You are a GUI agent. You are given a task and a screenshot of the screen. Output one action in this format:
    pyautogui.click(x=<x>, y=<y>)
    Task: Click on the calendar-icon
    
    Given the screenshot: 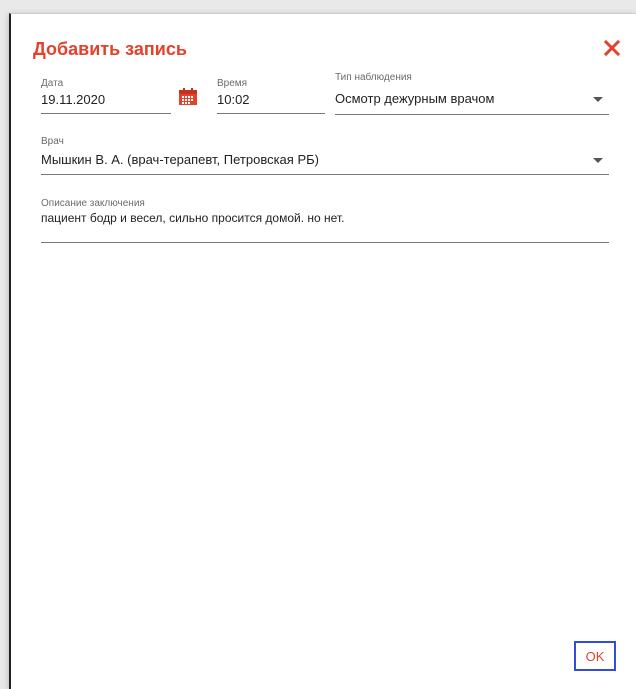 What is the action you would take?
    pyautogui.click(x=188, y=97)
    